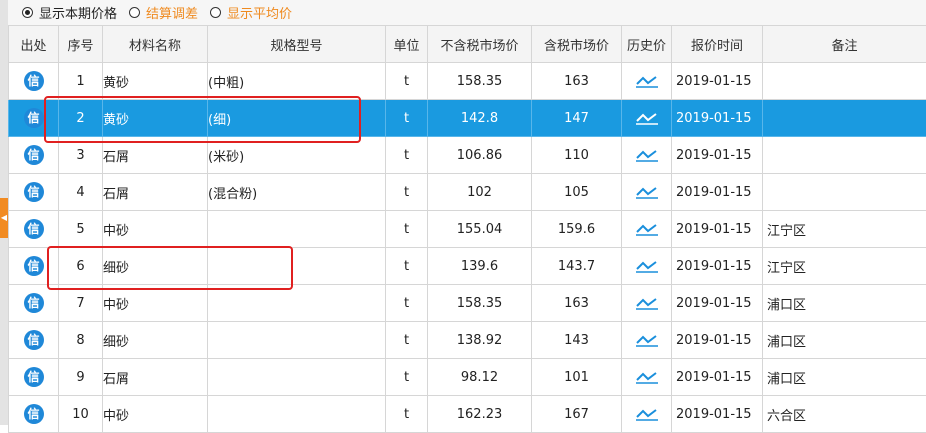  Describe the element at coordinates (577, 266) in the screenshot. I see `price-inc-tax-cell: 143.7` at that location.